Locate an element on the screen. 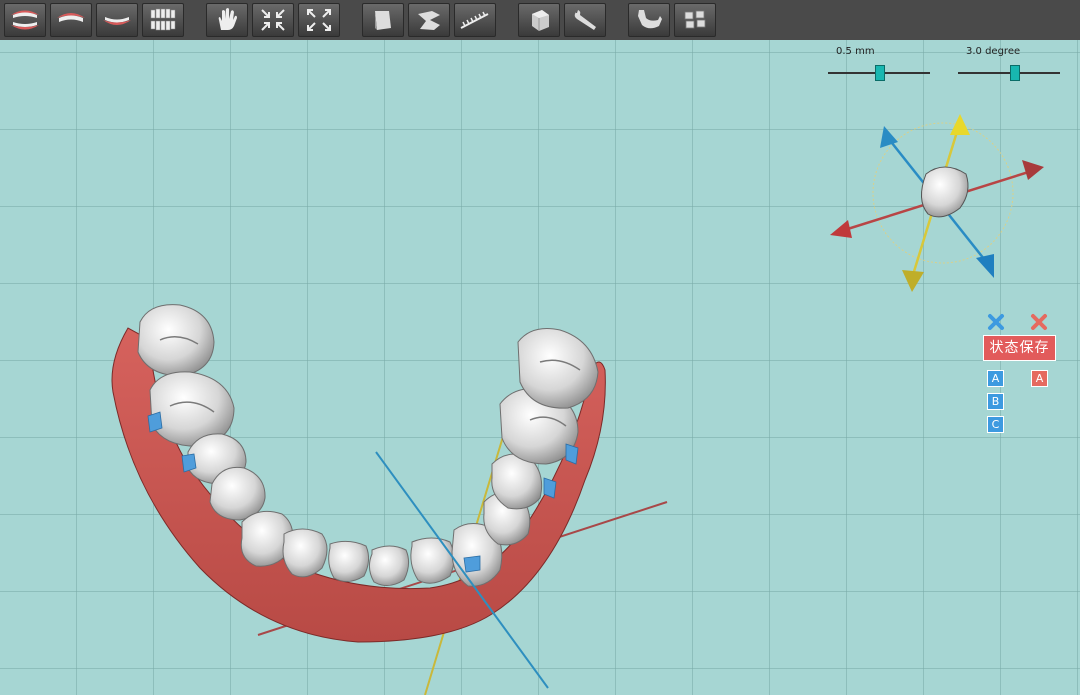  zoom-in-icon is located at coordinates (273, 20).